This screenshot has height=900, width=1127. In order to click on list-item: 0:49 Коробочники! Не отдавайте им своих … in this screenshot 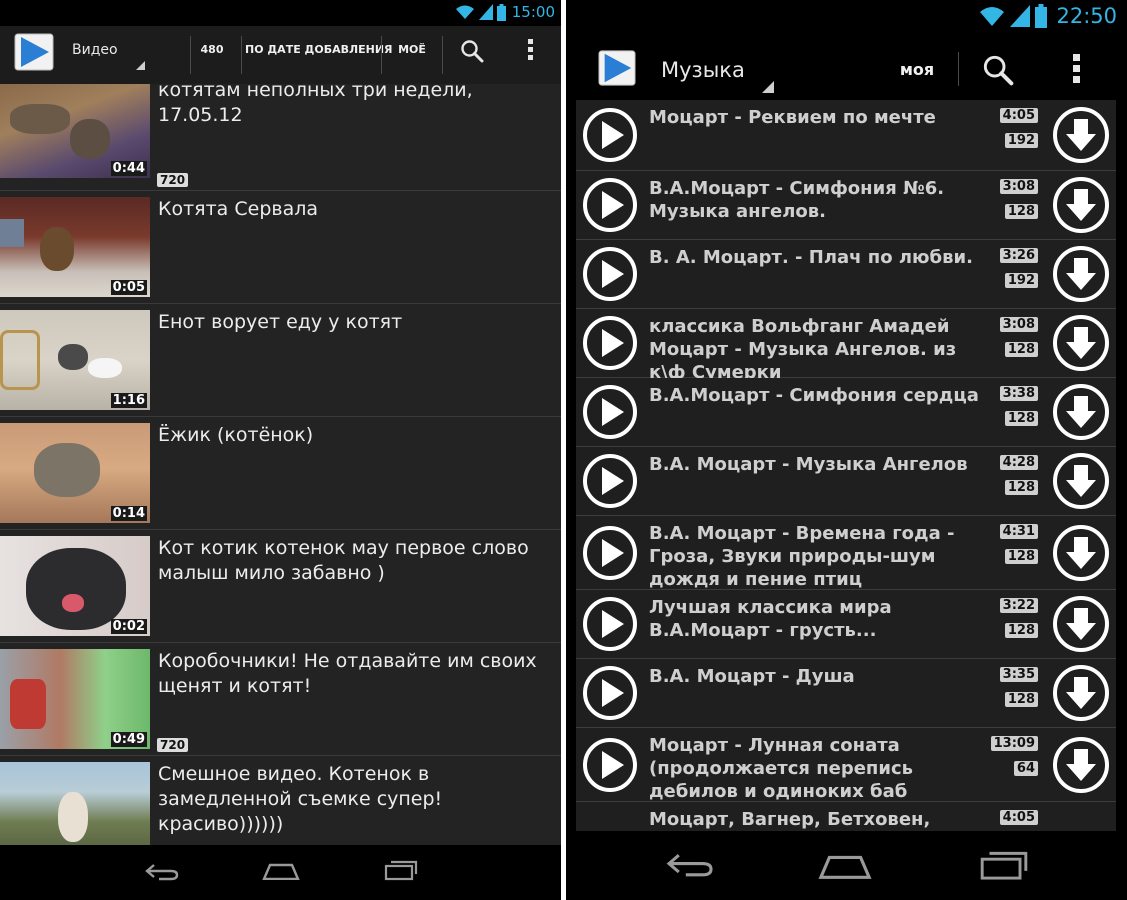, I will do `click(280, 699)`.